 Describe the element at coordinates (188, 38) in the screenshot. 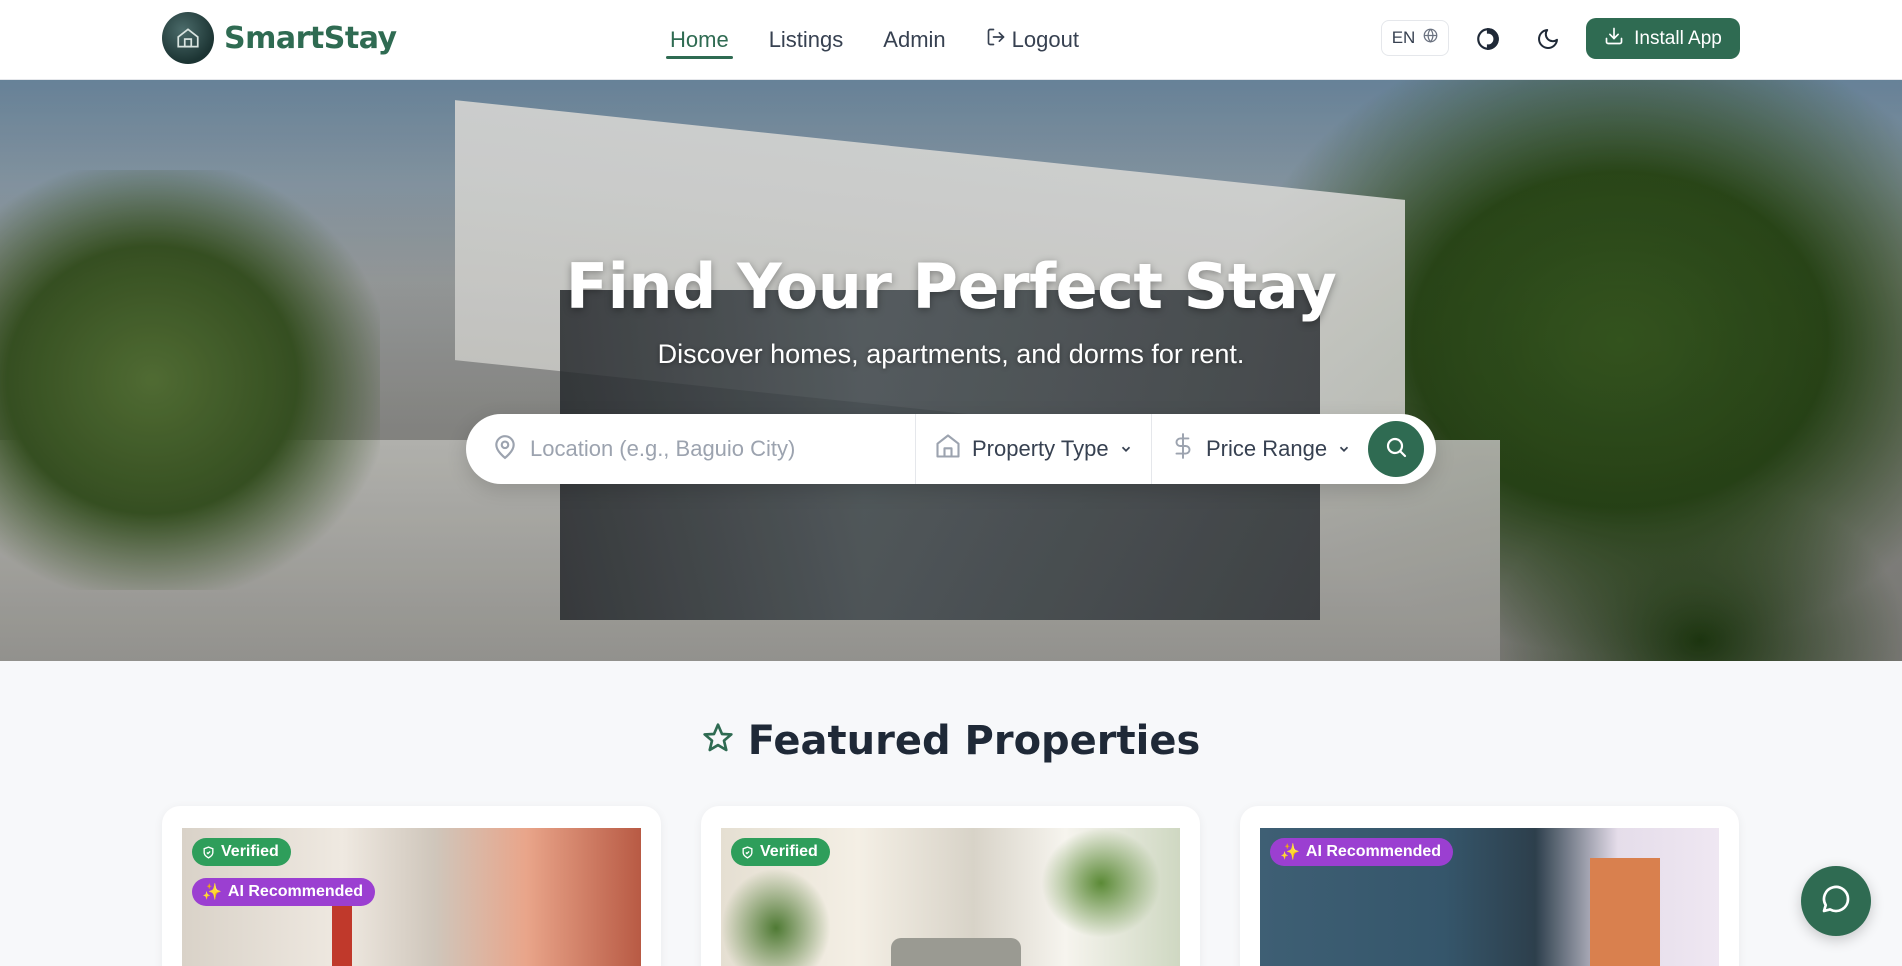

I see `logo-icon` at that location.